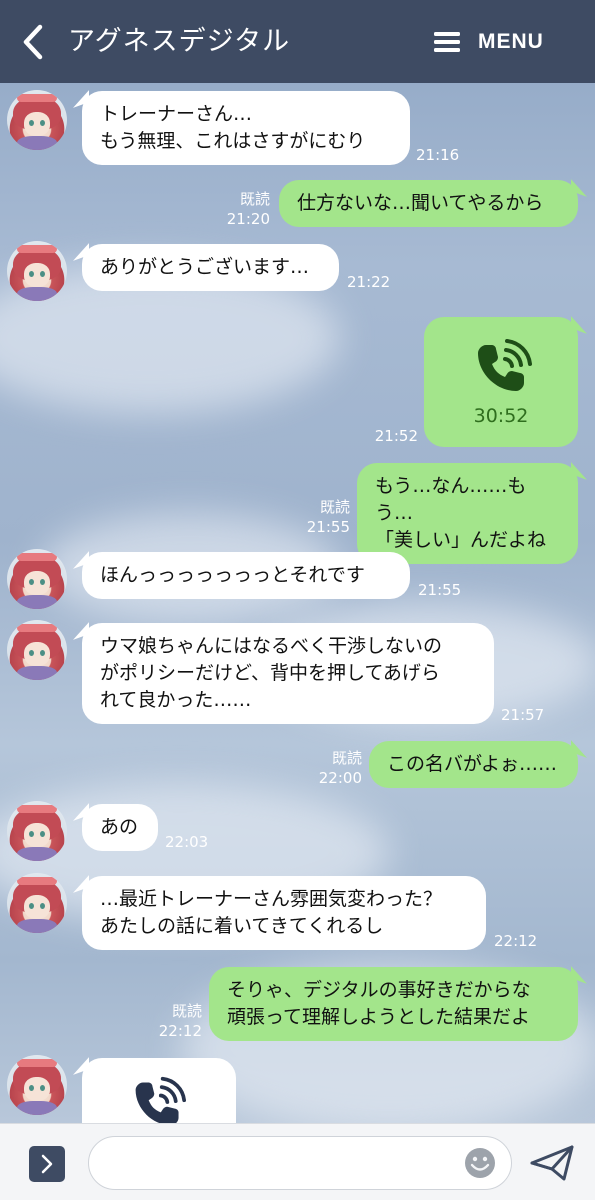  Describe the element at coordinates (369, 282) in the screenshot. I see `message-time: 21:22` at that location.